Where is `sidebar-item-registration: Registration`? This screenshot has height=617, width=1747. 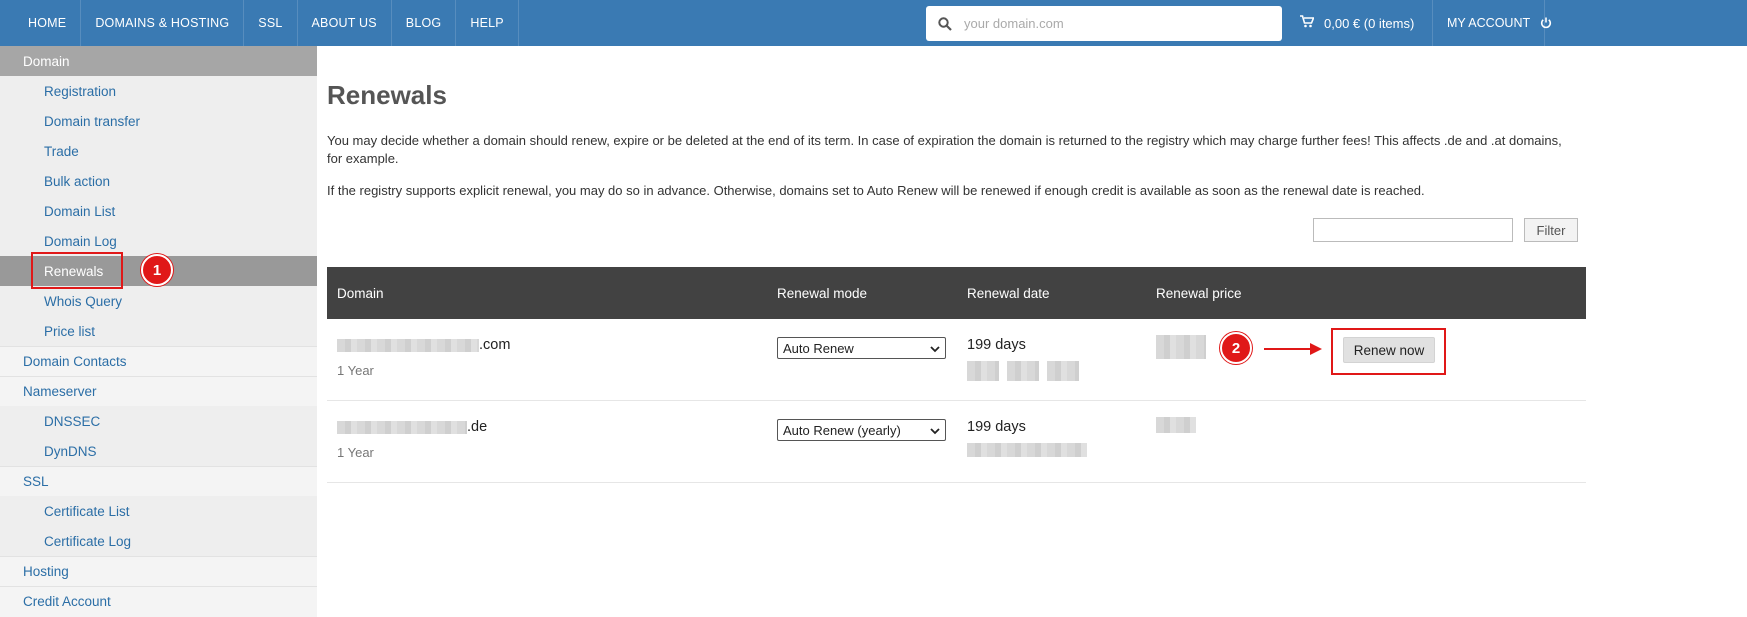
sidebar-item-registration: Registration is located at coordinates (158, 91).